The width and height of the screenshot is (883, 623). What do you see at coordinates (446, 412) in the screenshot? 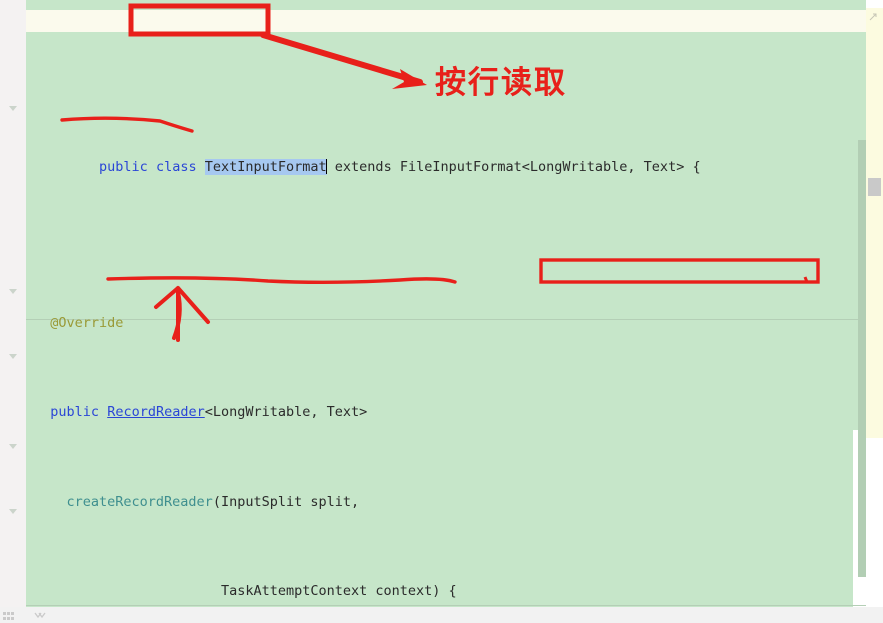
I see `code-line: public RecordReader<LongWritable, Text>` at bounding box center [446, 412].